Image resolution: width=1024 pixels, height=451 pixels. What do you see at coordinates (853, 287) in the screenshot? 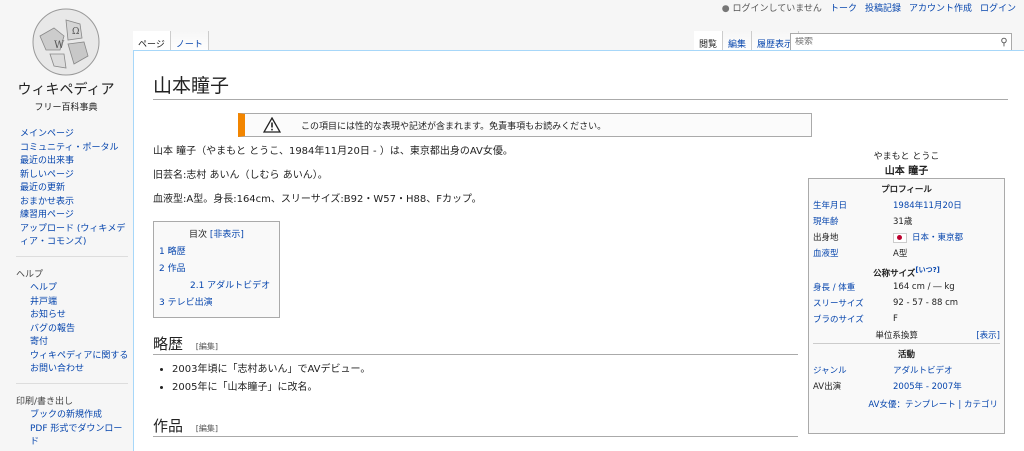
I see `infobox-key: 身長 / 体重` at bounding box center [853, 287].